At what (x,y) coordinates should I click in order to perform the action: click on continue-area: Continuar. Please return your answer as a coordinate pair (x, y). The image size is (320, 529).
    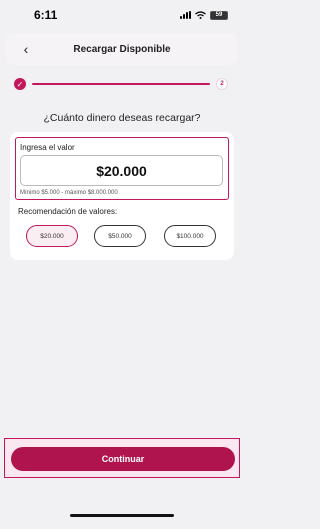
    Looking at the image, I should click on (122, 458).